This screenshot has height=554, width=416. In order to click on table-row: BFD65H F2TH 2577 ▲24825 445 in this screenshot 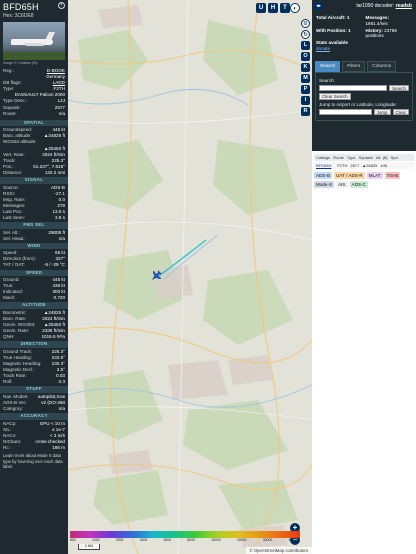, I will do `click(364, 165)`.